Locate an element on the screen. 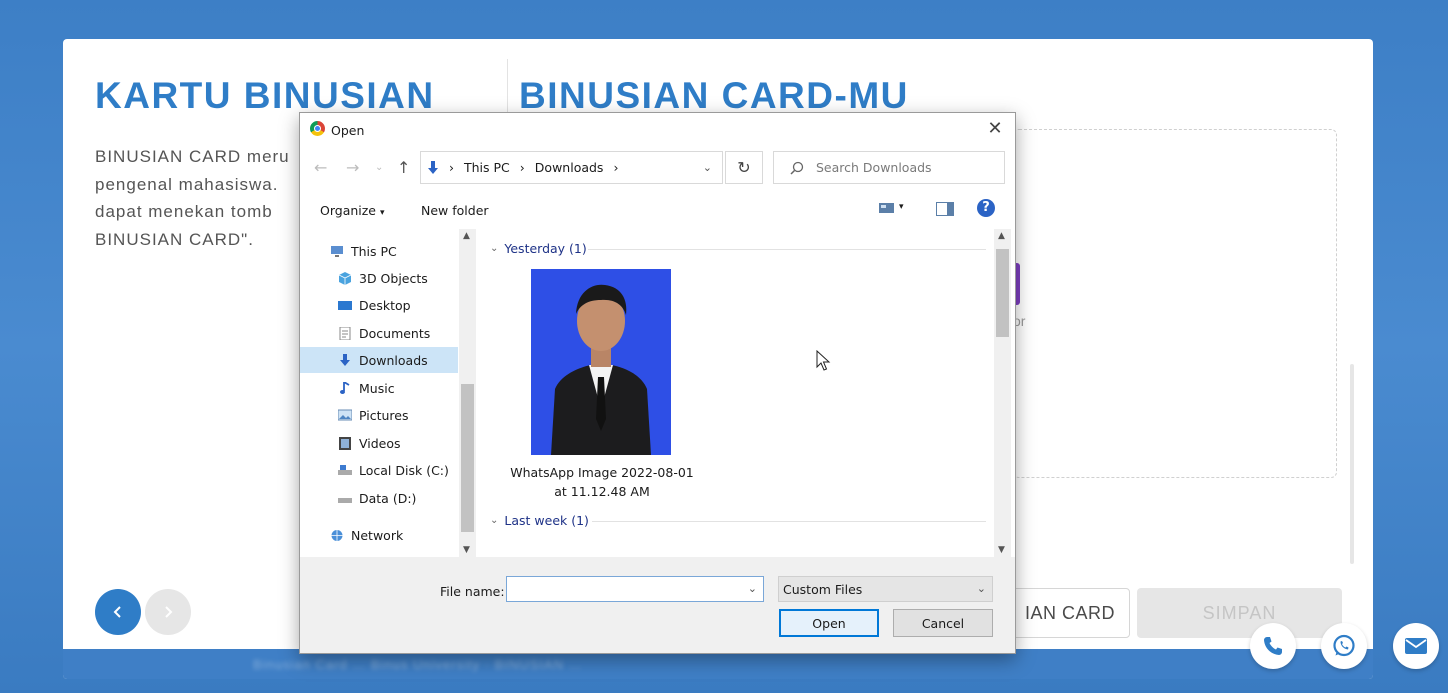  nav-item-data-d: Data (D:) is located at coordinates (379, 498).